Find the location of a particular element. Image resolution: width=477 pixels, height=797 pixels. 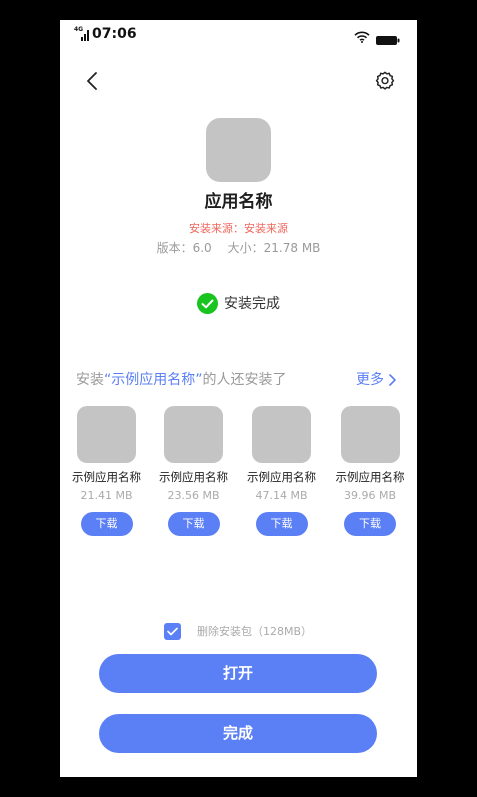

battery-icon is located at coordinates (388, 39).